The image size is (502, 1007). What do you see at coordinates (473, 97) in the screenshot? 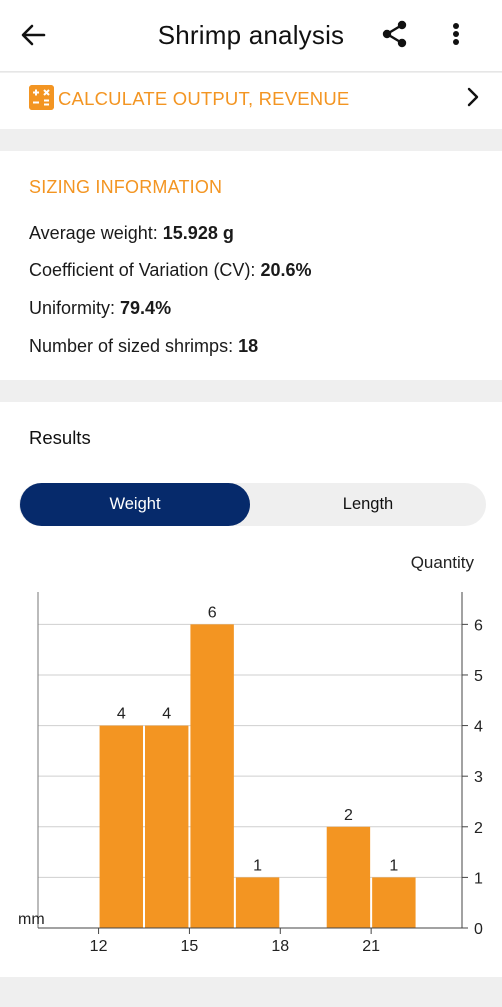
I see `chevron-right-icon` at bounding box center [473, 97].